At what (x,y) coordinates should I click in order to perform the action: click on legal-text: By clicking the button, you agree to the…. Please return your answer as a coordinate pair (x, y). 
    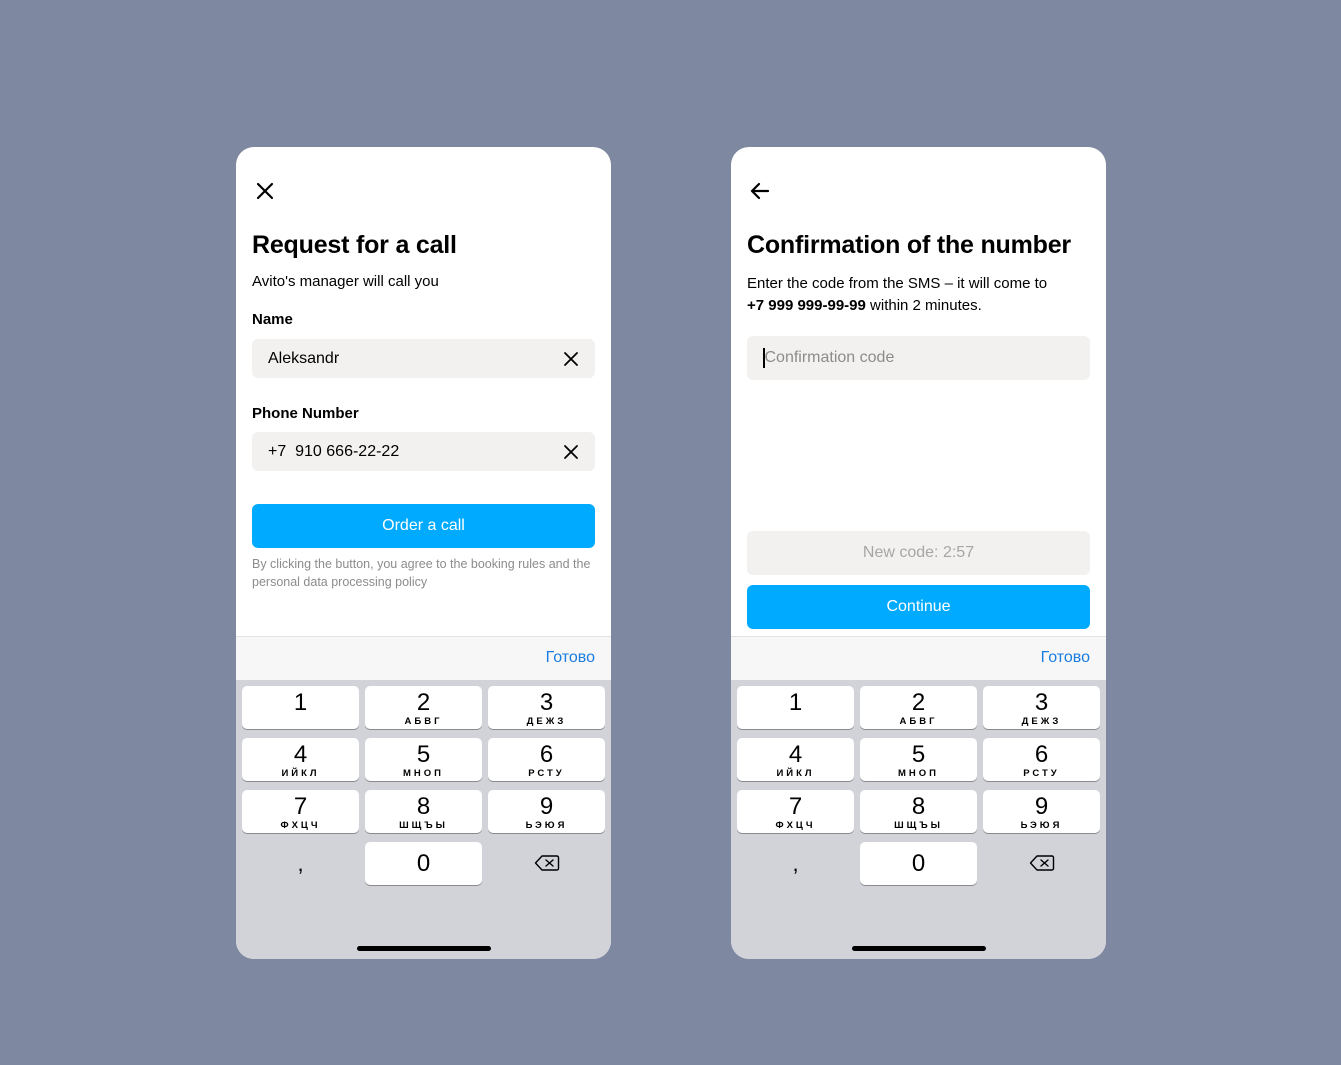
    Looking at the image, I should click on (421, 573).